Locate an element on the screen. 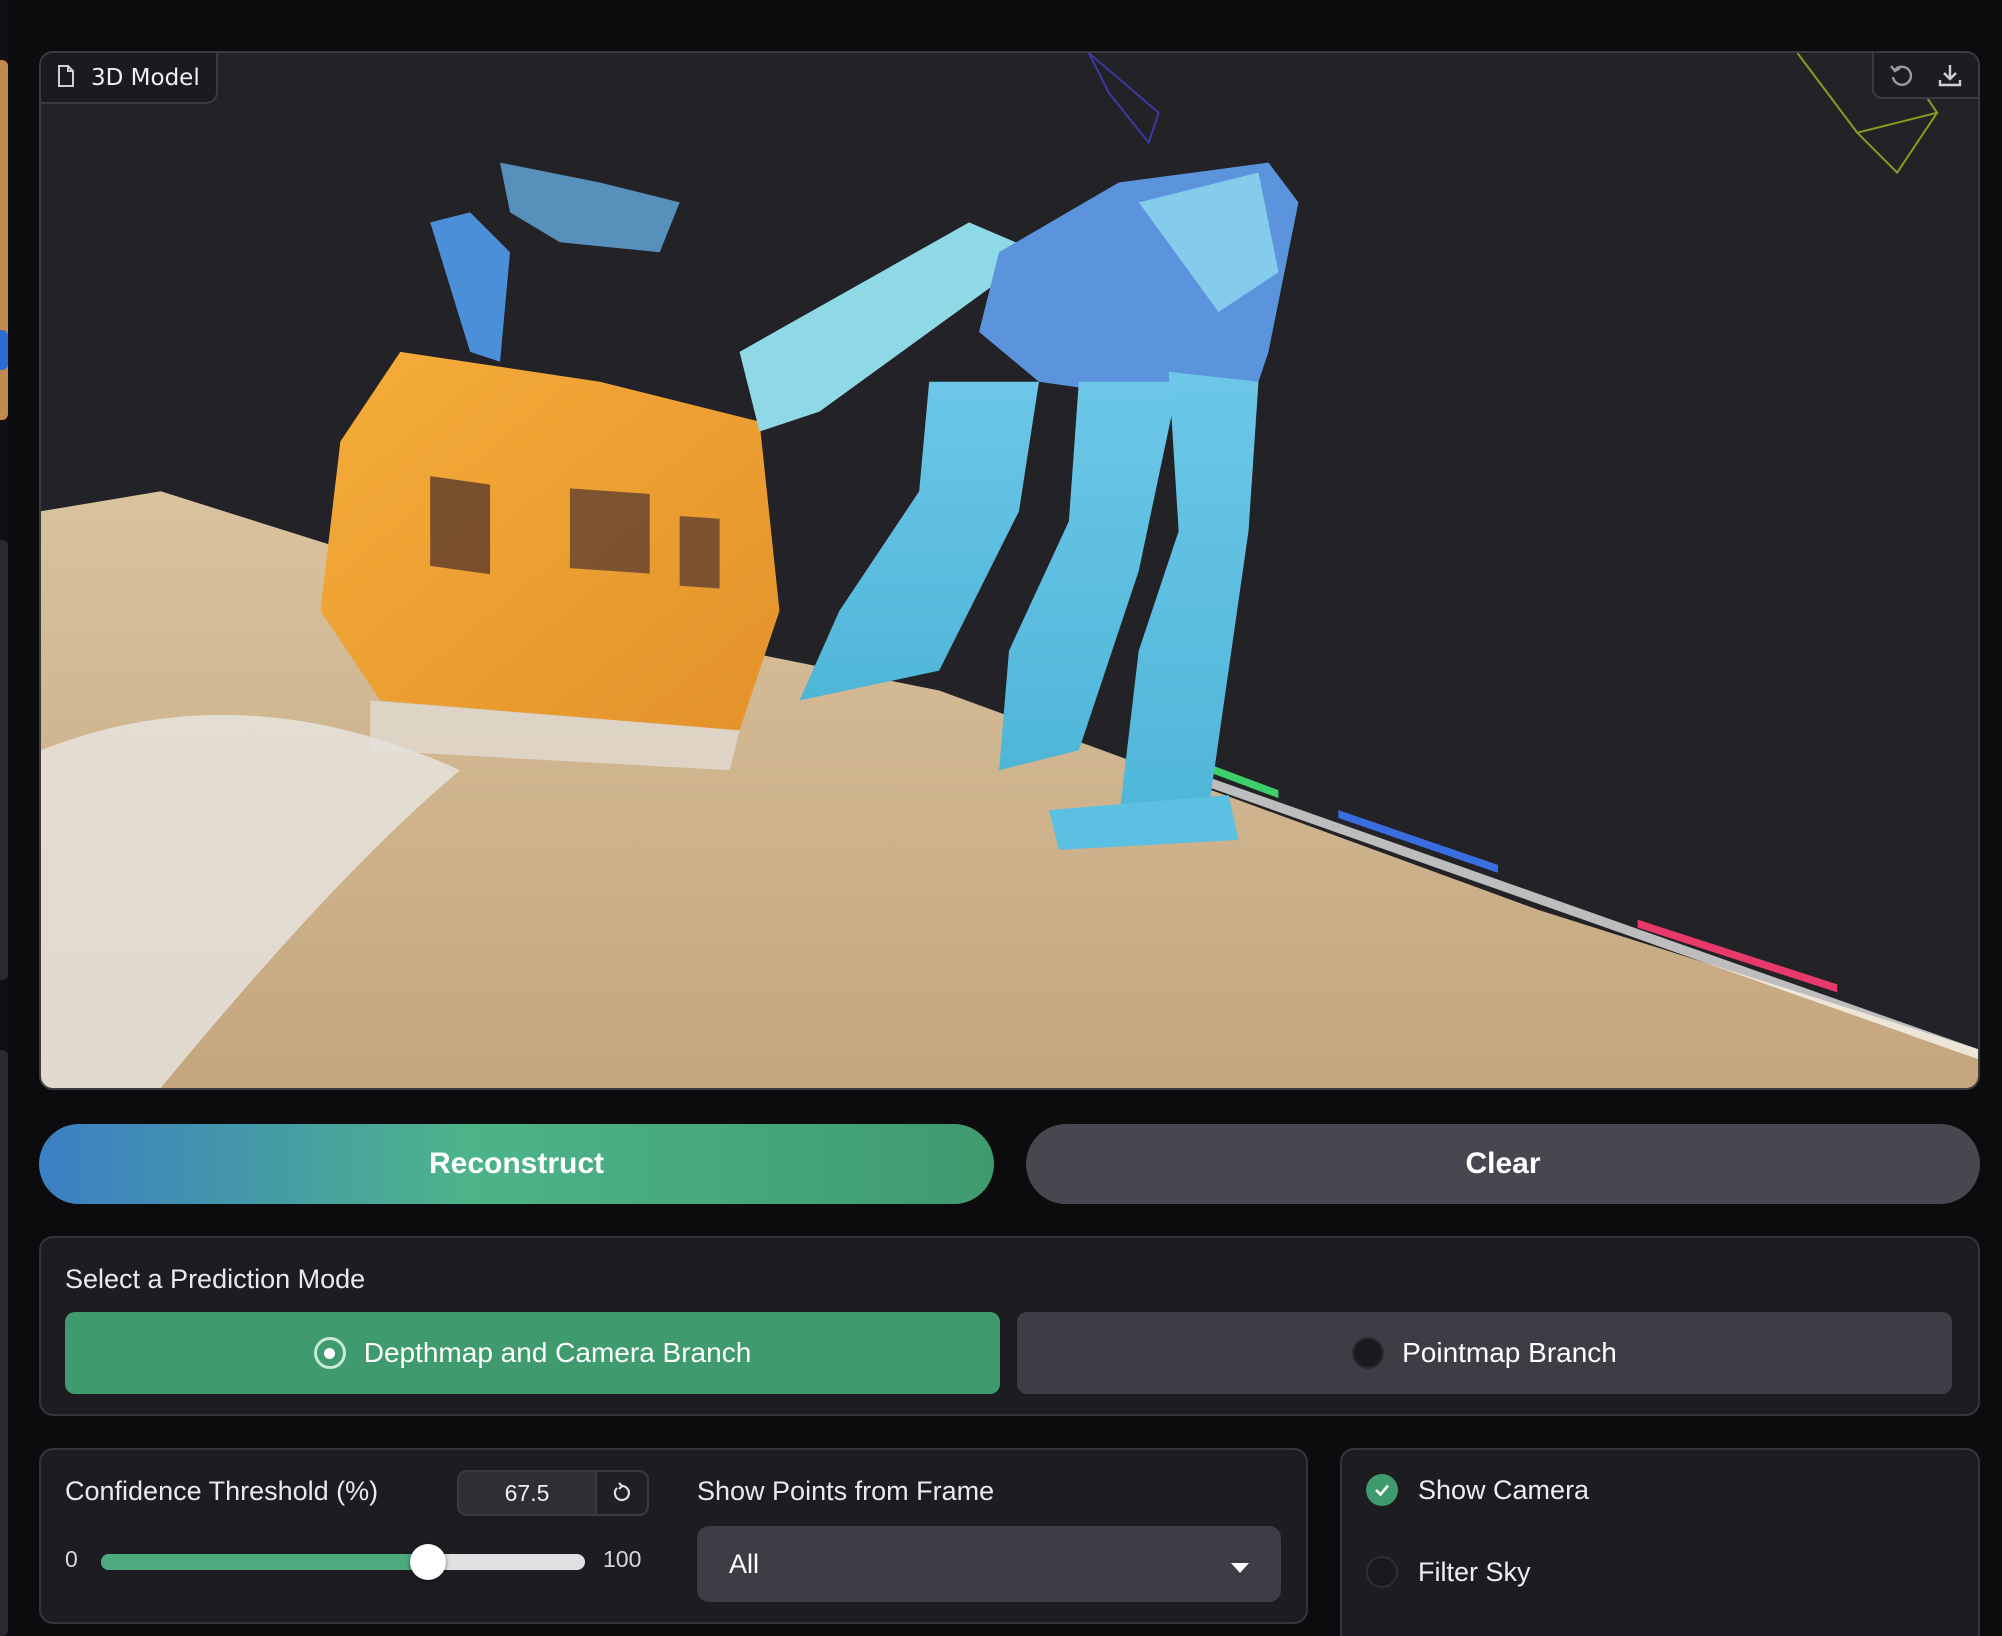  viewer-label: 3D Model is located at coordinates (129, 78).